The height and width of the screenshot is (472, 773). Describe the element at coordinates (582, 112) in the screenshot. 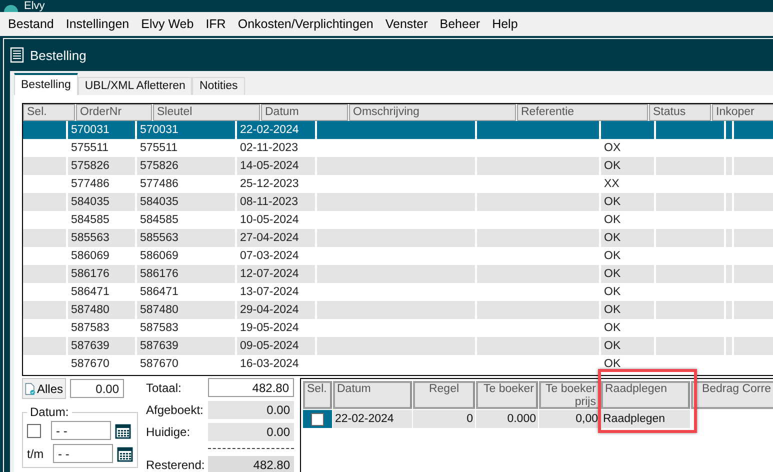

I see `column-header: Referentie` at that location.